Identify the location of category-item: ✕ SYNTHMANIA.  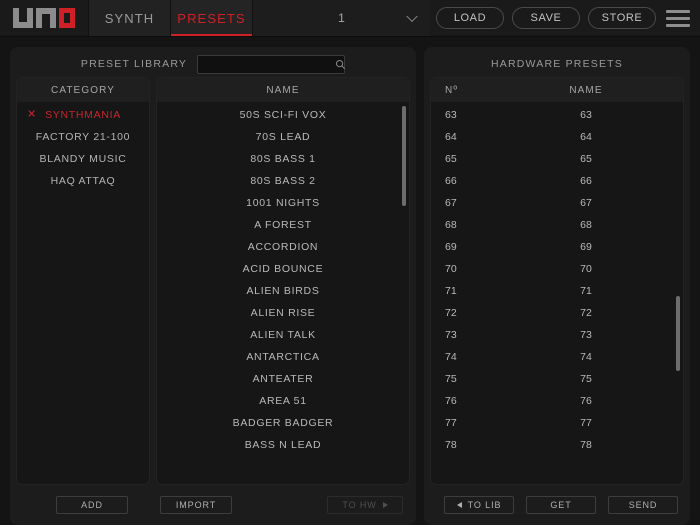
(83, 115).